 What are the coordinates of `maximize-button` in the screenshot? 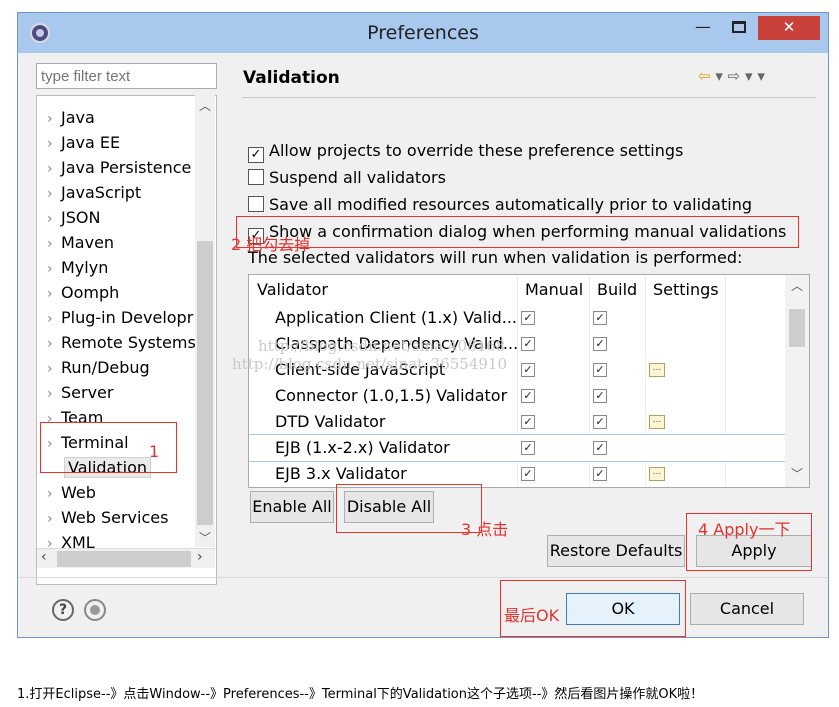 It's located at (739, 28).